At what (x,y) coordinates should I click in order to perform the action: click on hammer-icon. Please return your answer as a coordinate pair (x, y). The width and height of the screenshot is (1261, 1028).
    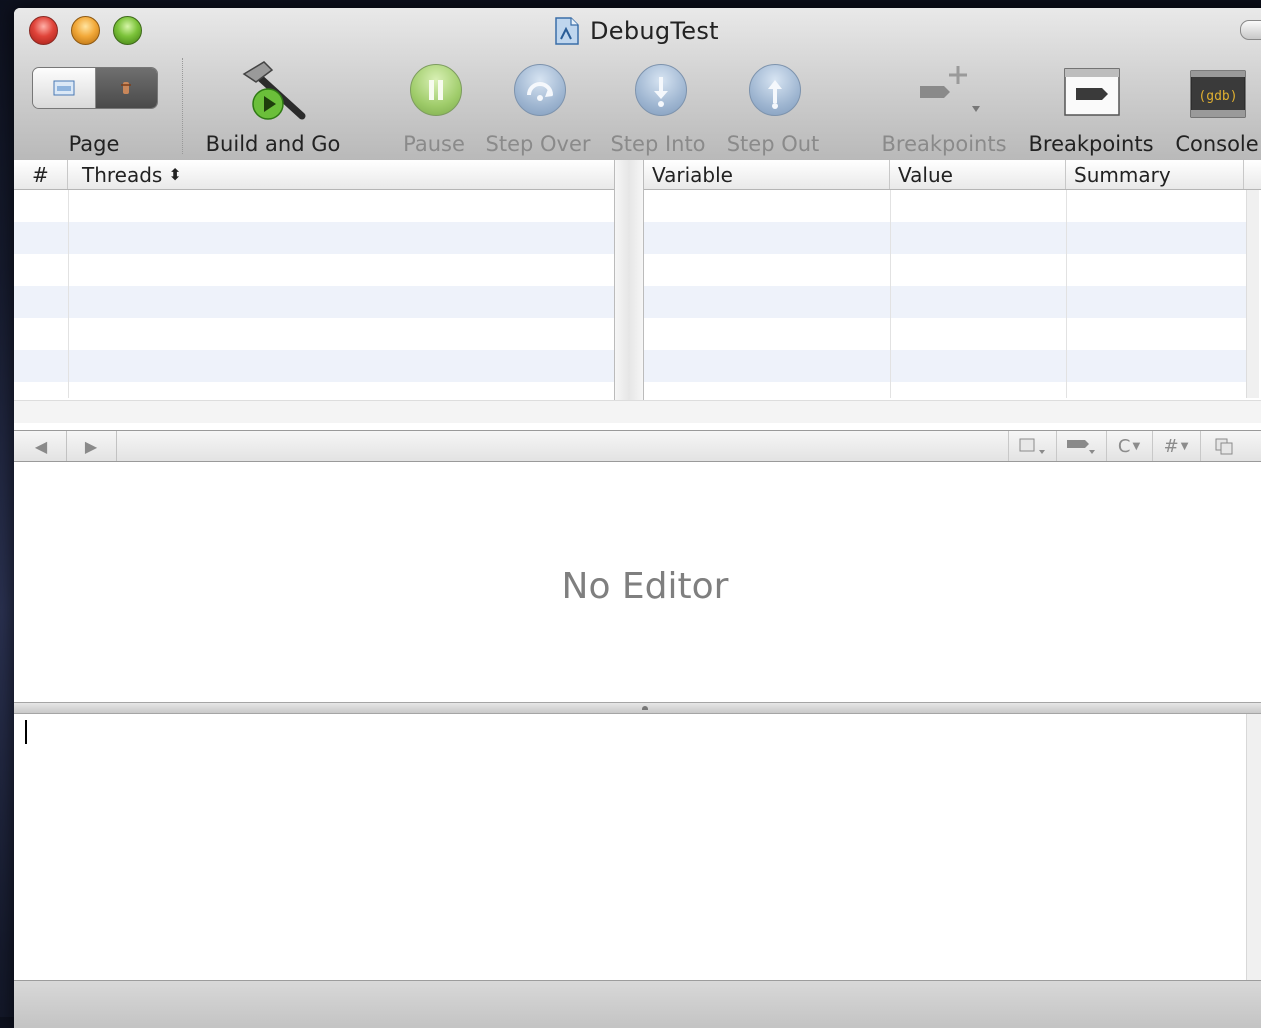
    Looking at the image, I should click on (274, 90).